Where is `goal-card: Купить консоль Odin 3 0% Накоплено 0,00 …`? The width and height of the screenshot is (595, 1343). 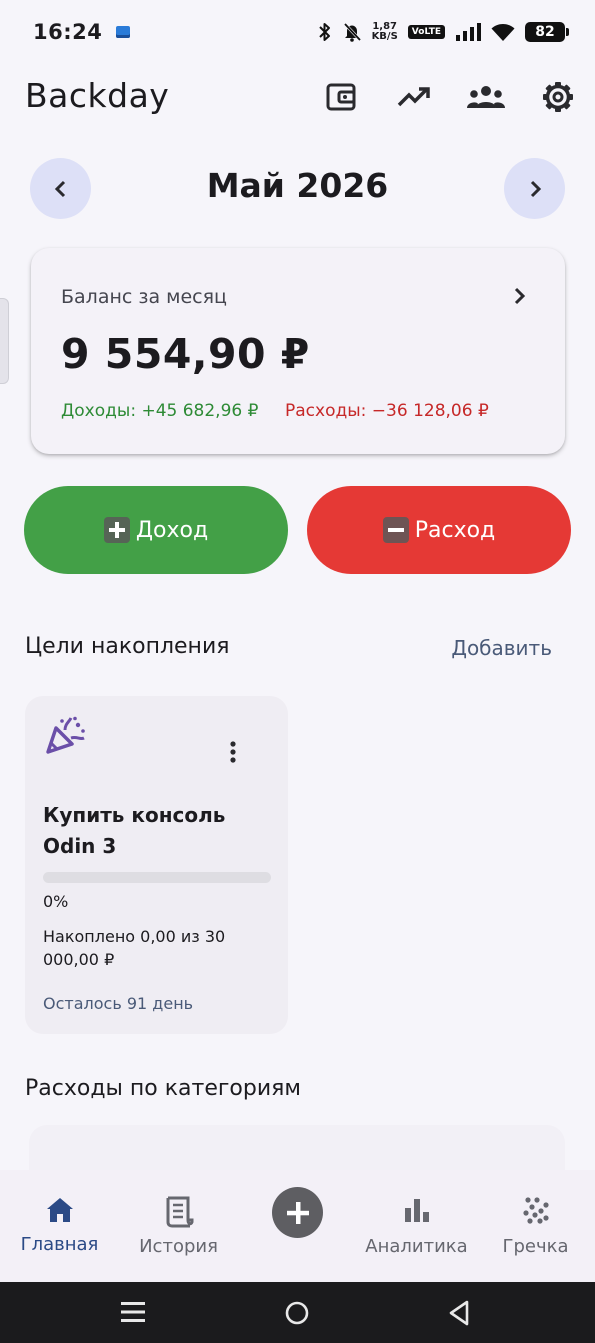 goal-card: Купить консоль Odin 3 0% Накоплено 0,00 … is located at coordinates (156, 865).